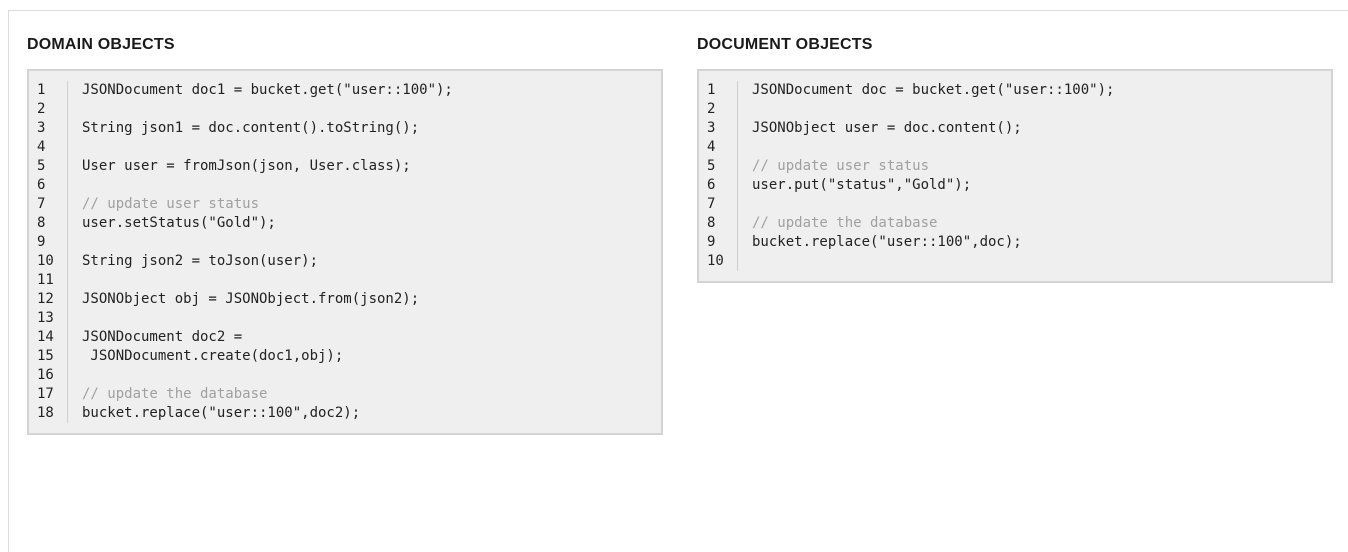 The image size is (1348, 552). I want to click on code-line: 18 bucket.replace("user::100",doc2);, so click(345, 413).